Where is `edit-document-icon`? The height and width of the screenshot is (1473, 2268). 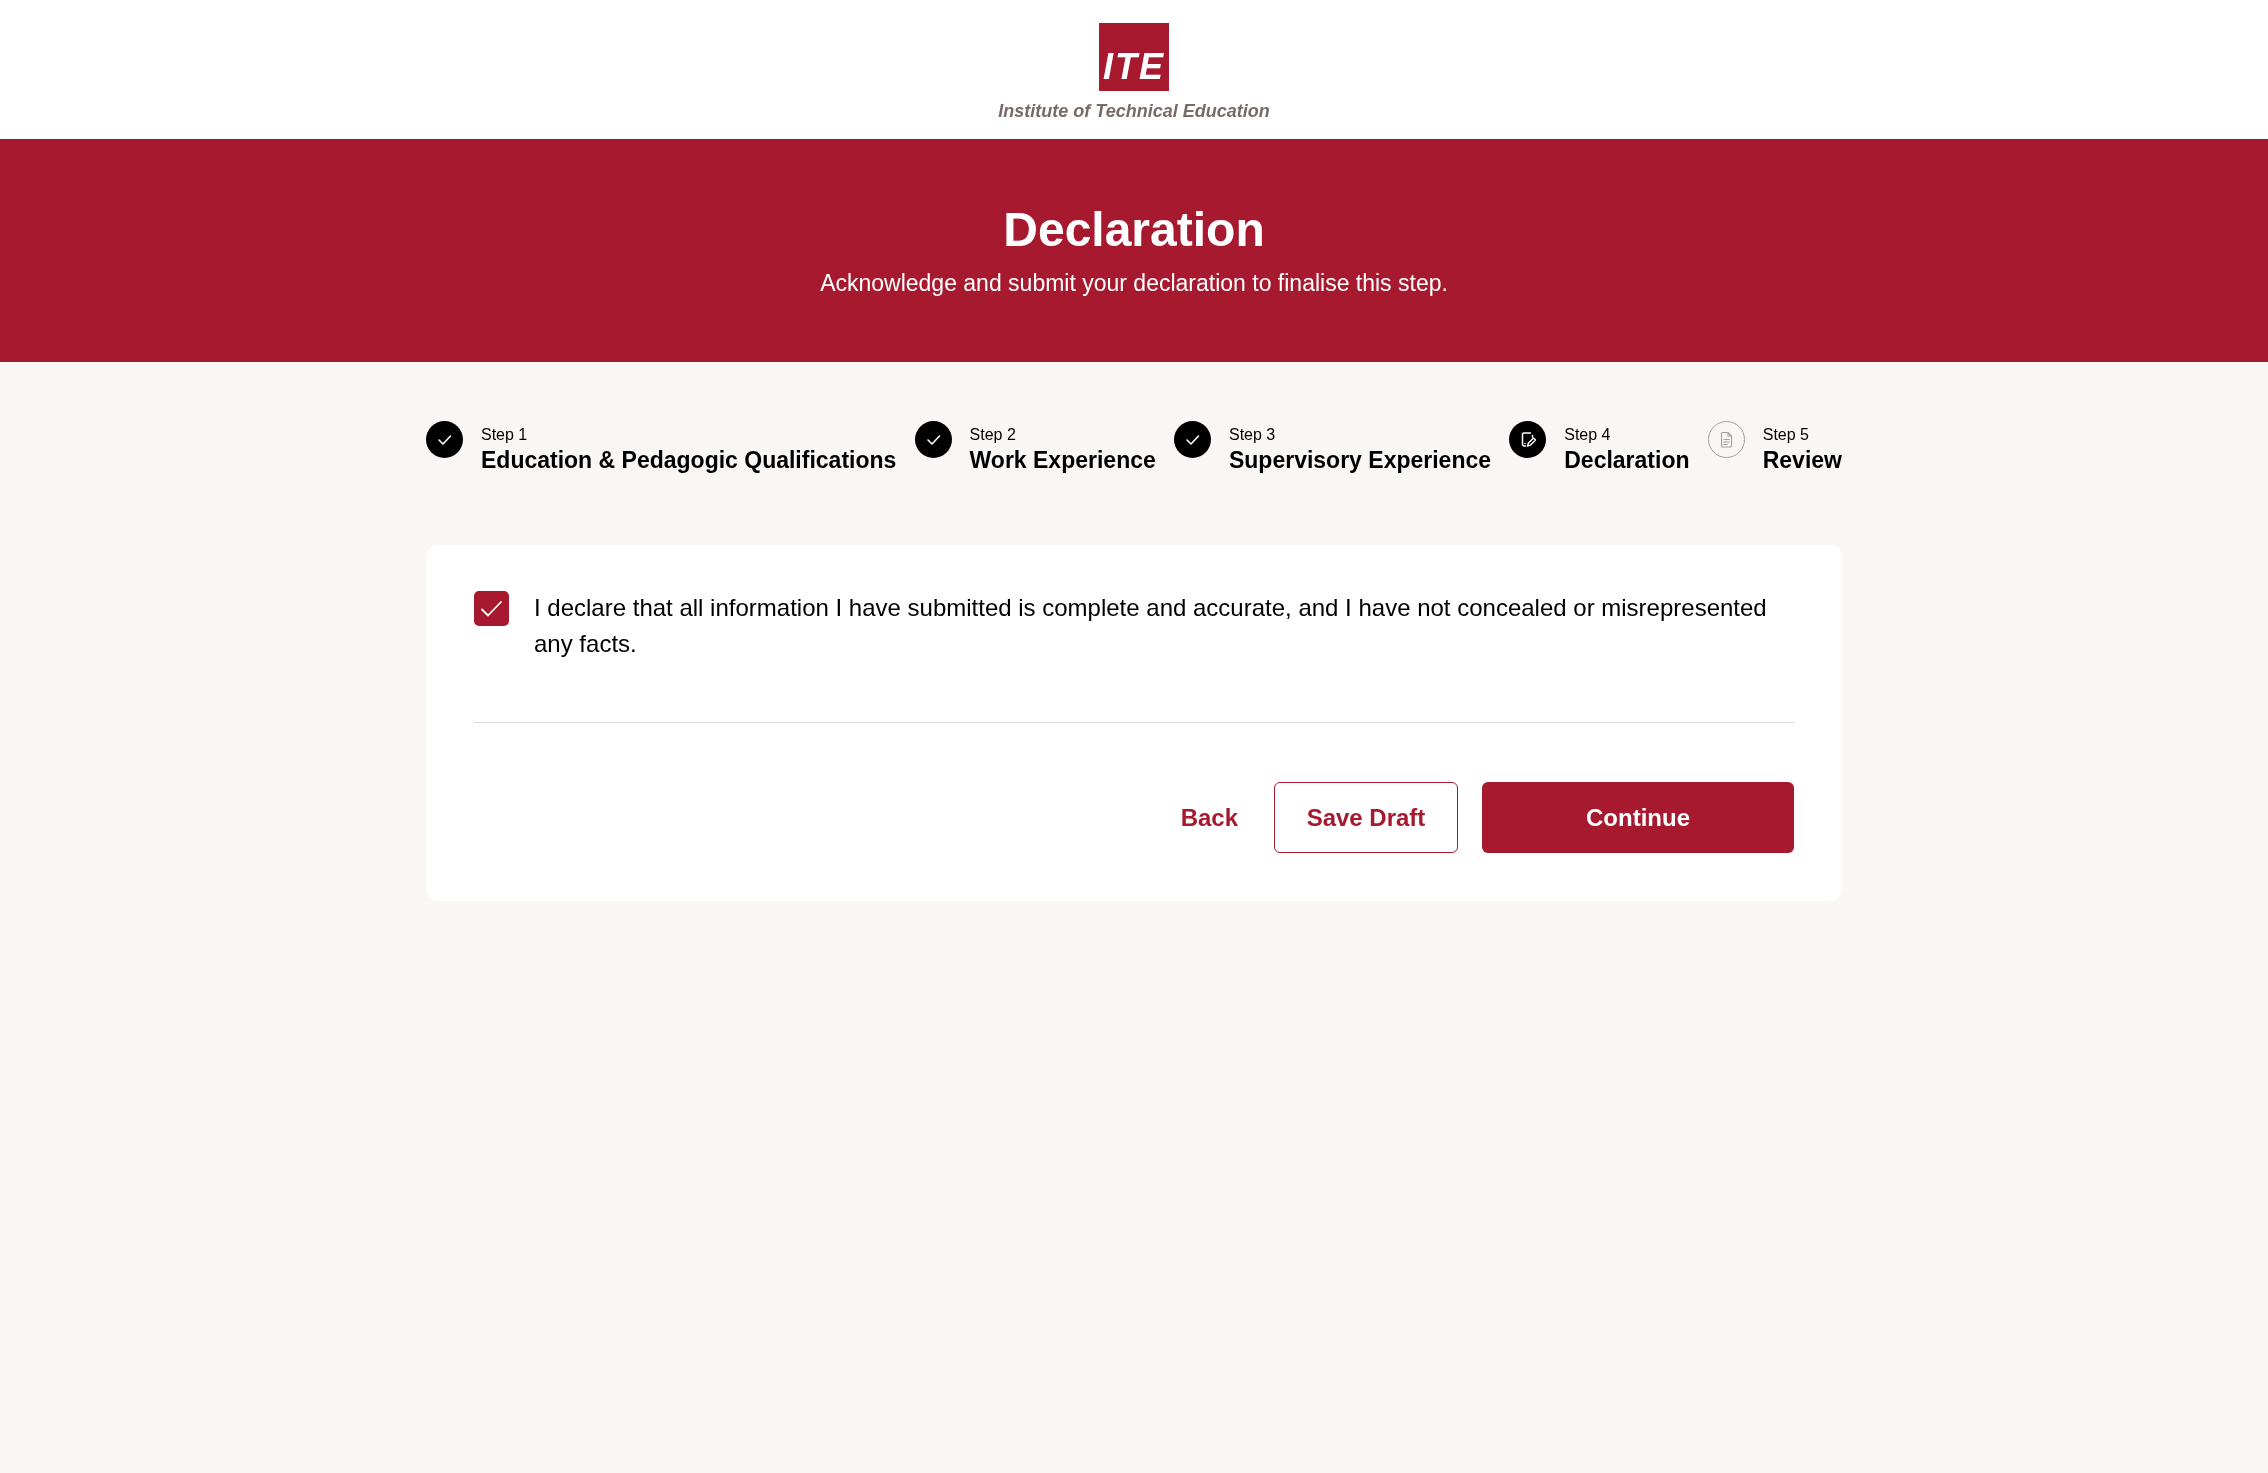
edit-document-icon is located at coordinates (1528, 439).